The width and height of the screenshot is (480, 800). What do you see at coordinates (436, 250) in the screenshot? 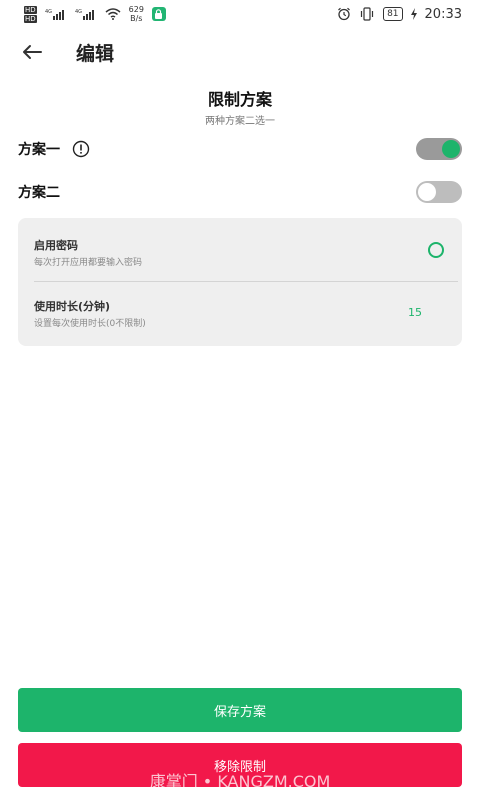
I see `password-radio` at bounding box center [436, 250].